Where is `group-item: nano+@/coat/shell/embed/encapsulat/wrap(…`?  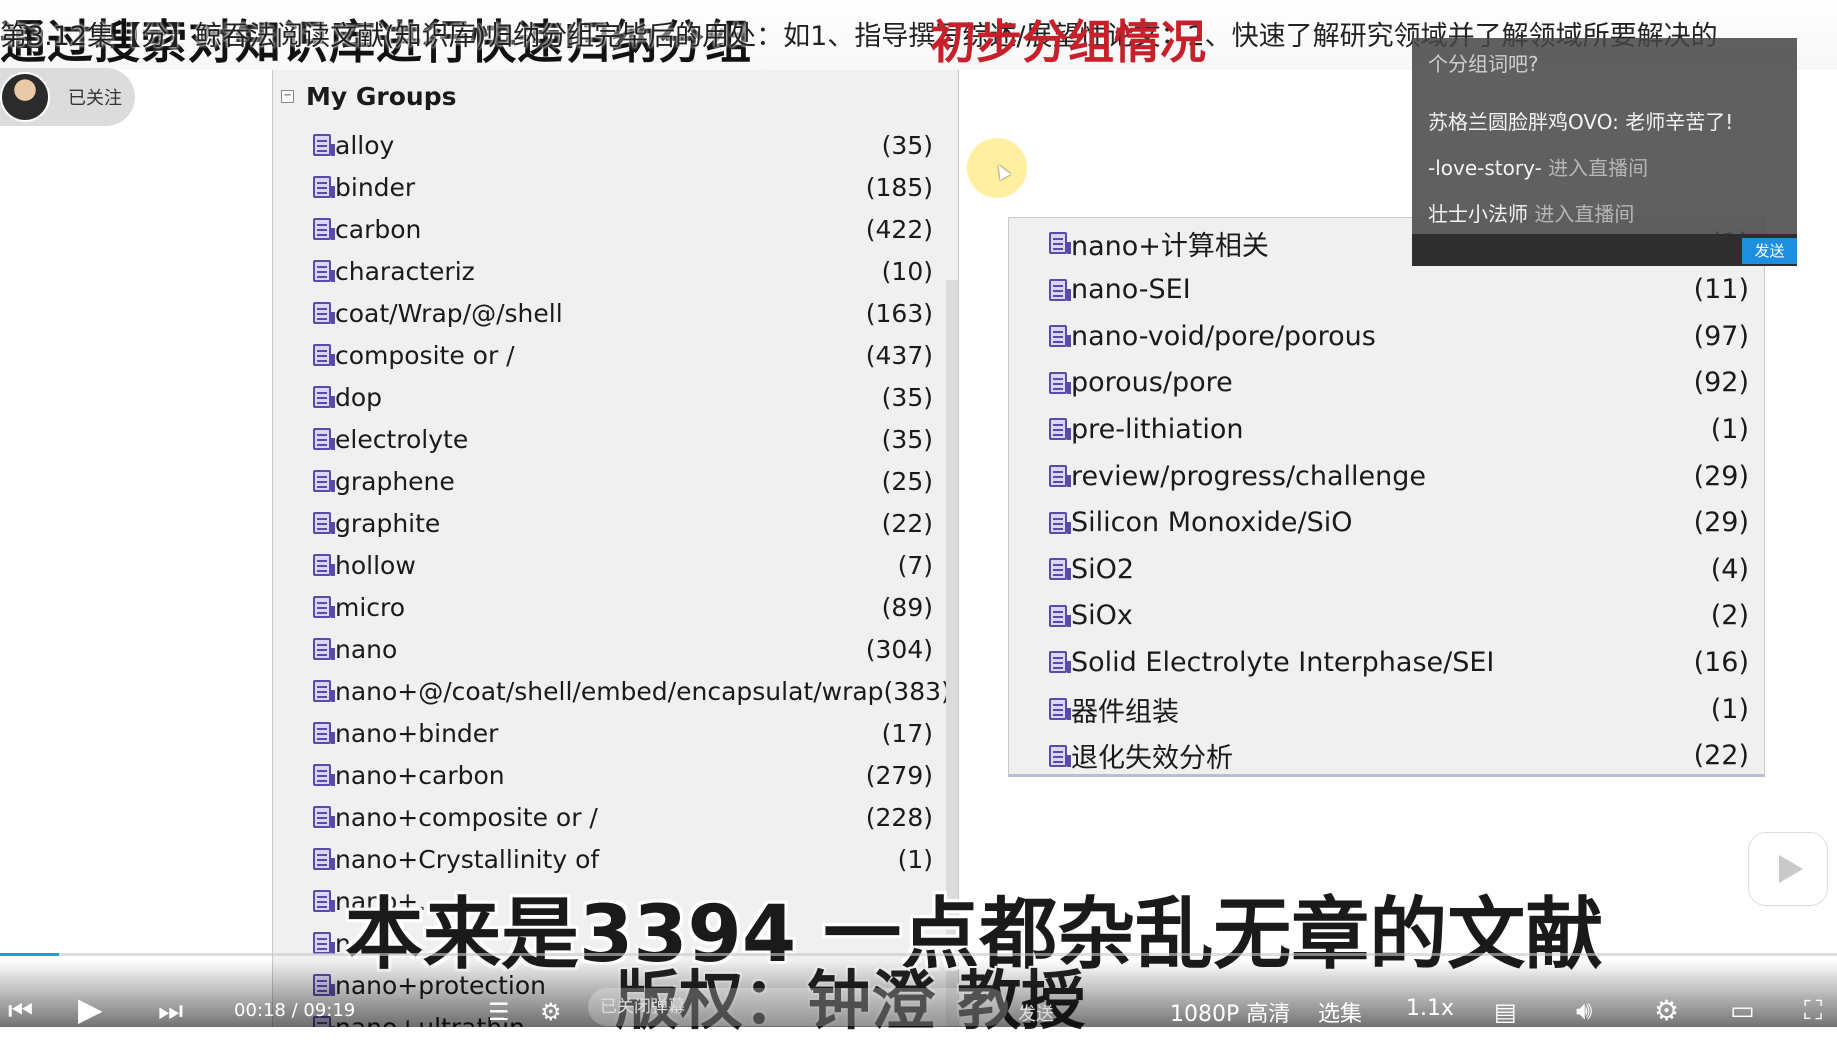 group-item: nano+@/coat/shell/embed/encapsulat/wrap(… is located at coordinates (632, 691).